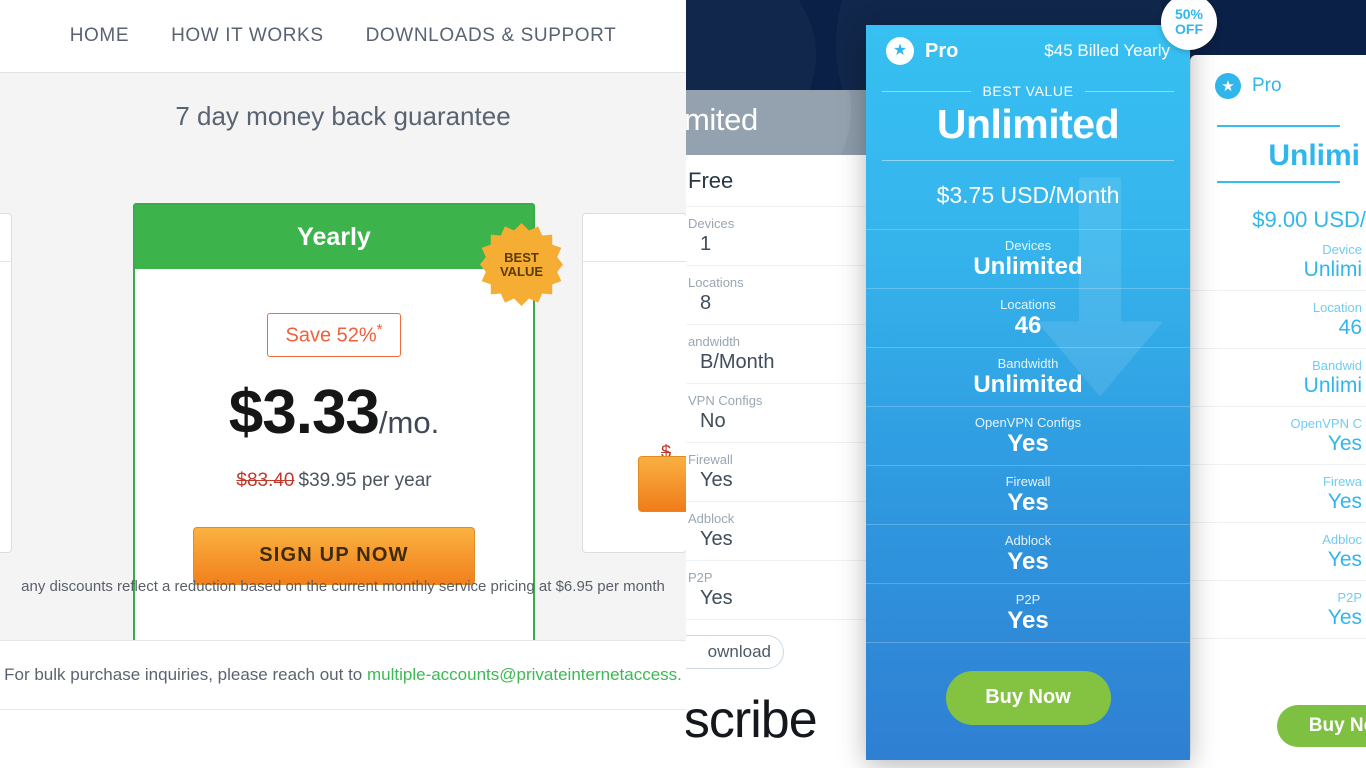  I want to click on pro-card-cta-area: Buy Now, so click(1028, 697).